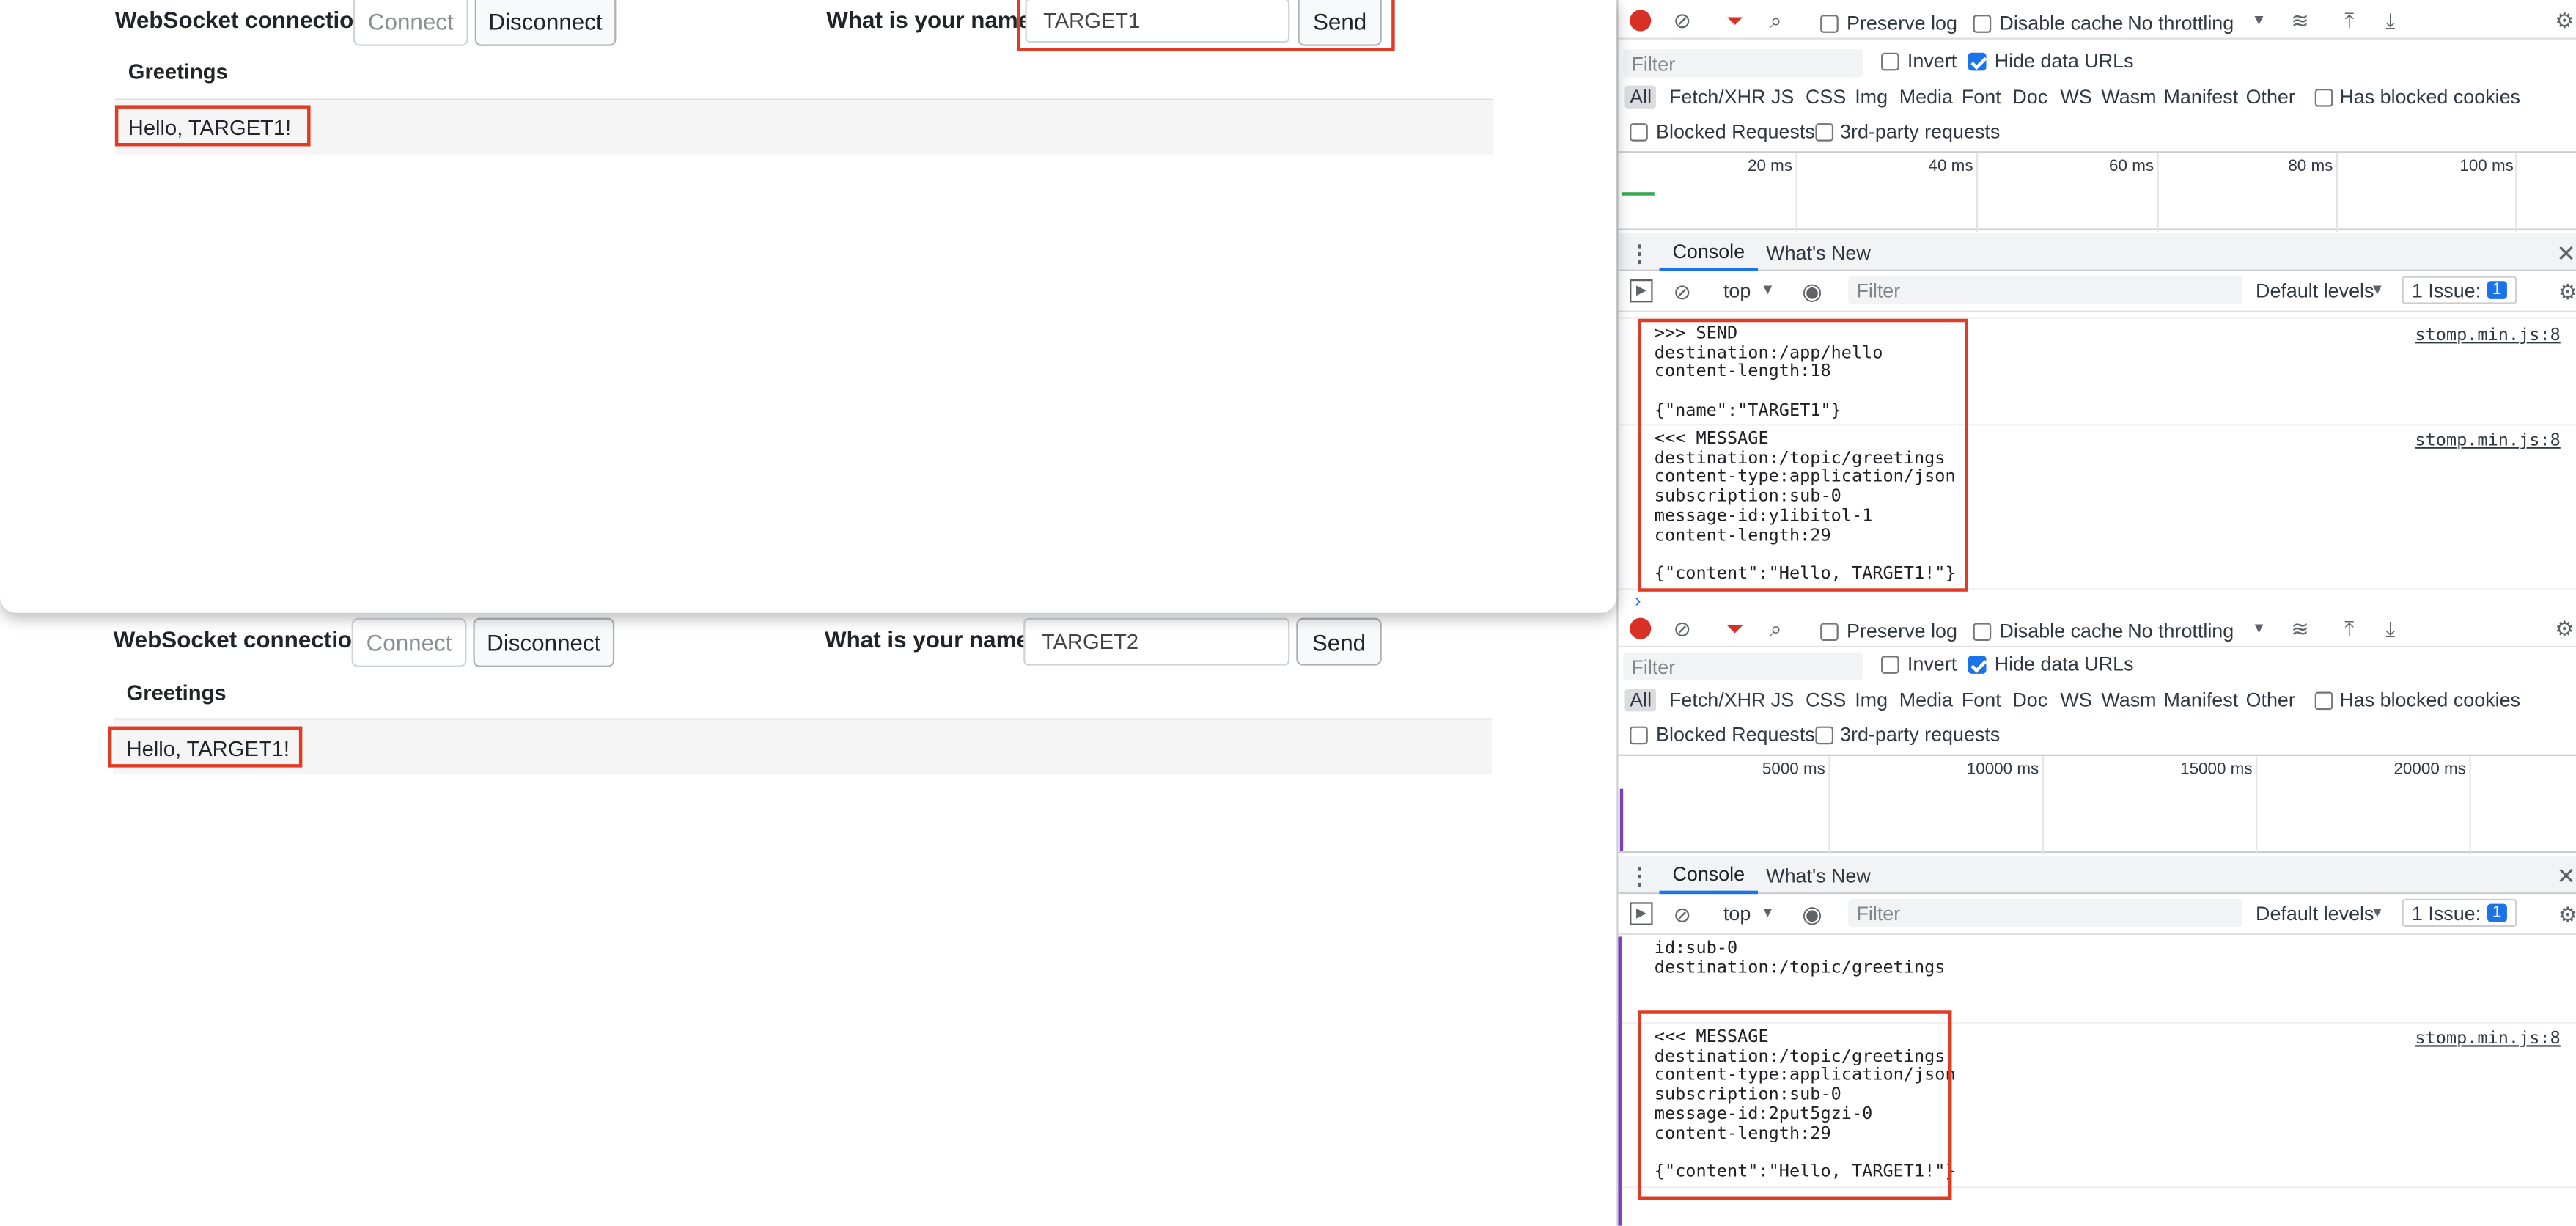 This screenshot has height=1226, width=2576. I want to click on prompt-chevron-icon: ›, so click(1638, 601).